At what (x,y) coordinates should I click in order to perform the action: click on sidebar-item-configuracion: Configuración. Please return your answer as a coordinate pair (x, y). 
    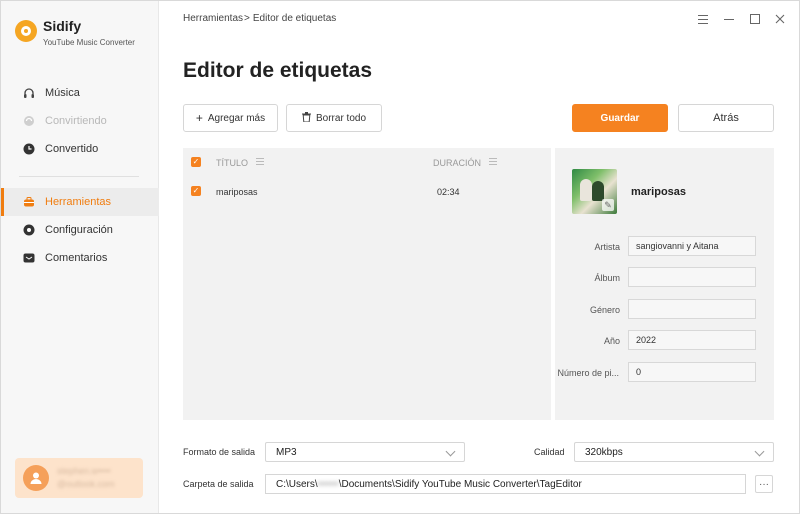
    Looking at the image, I should click on (80, 230).